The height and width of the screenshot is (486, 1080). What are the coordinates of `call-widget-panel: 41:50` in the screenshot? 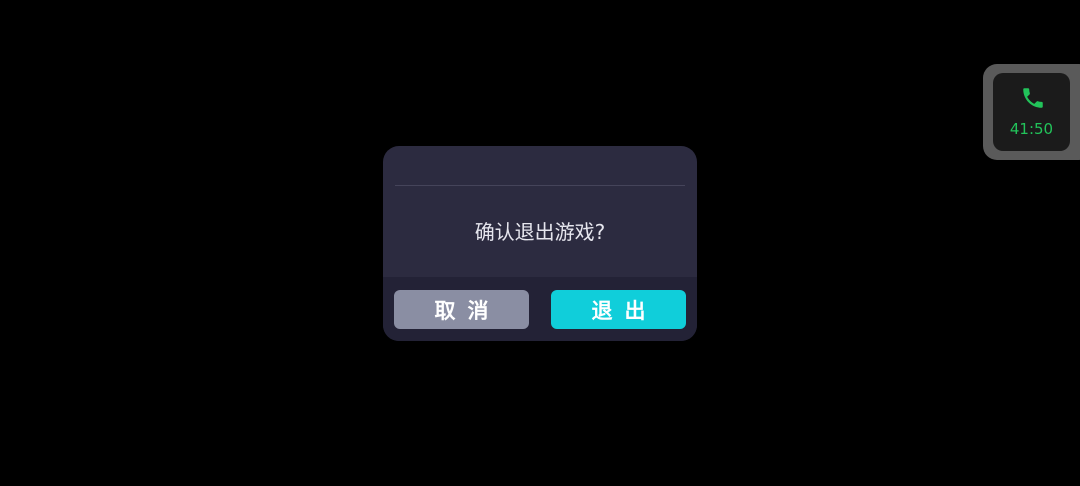 It's located at (1031, 112).